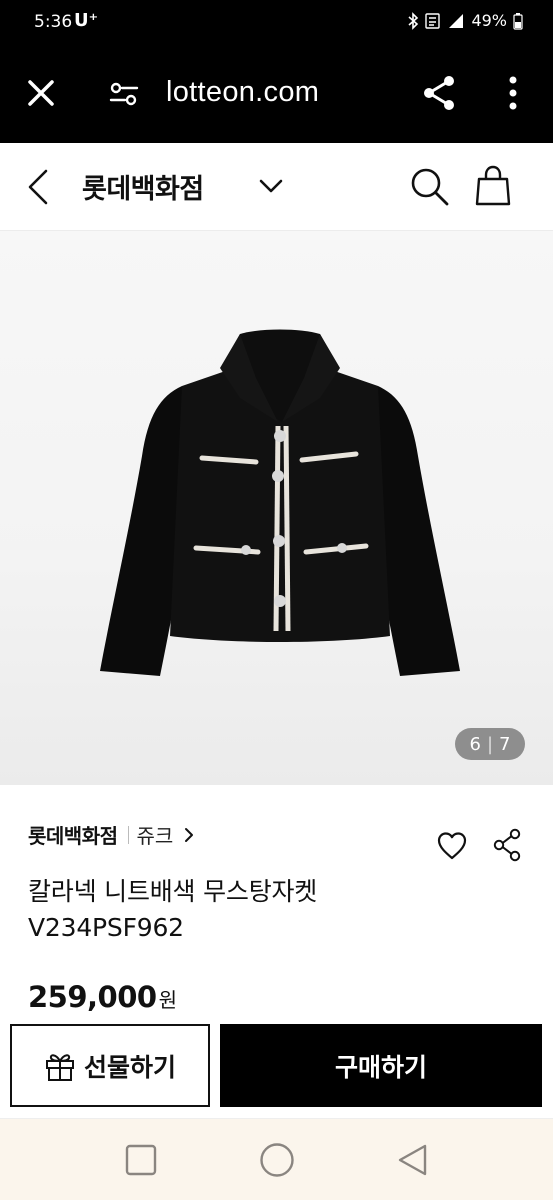  What do you see at coordinates (128, 834) in the screenshot?
I see `brand-divider` at bounding box center [128, 834].